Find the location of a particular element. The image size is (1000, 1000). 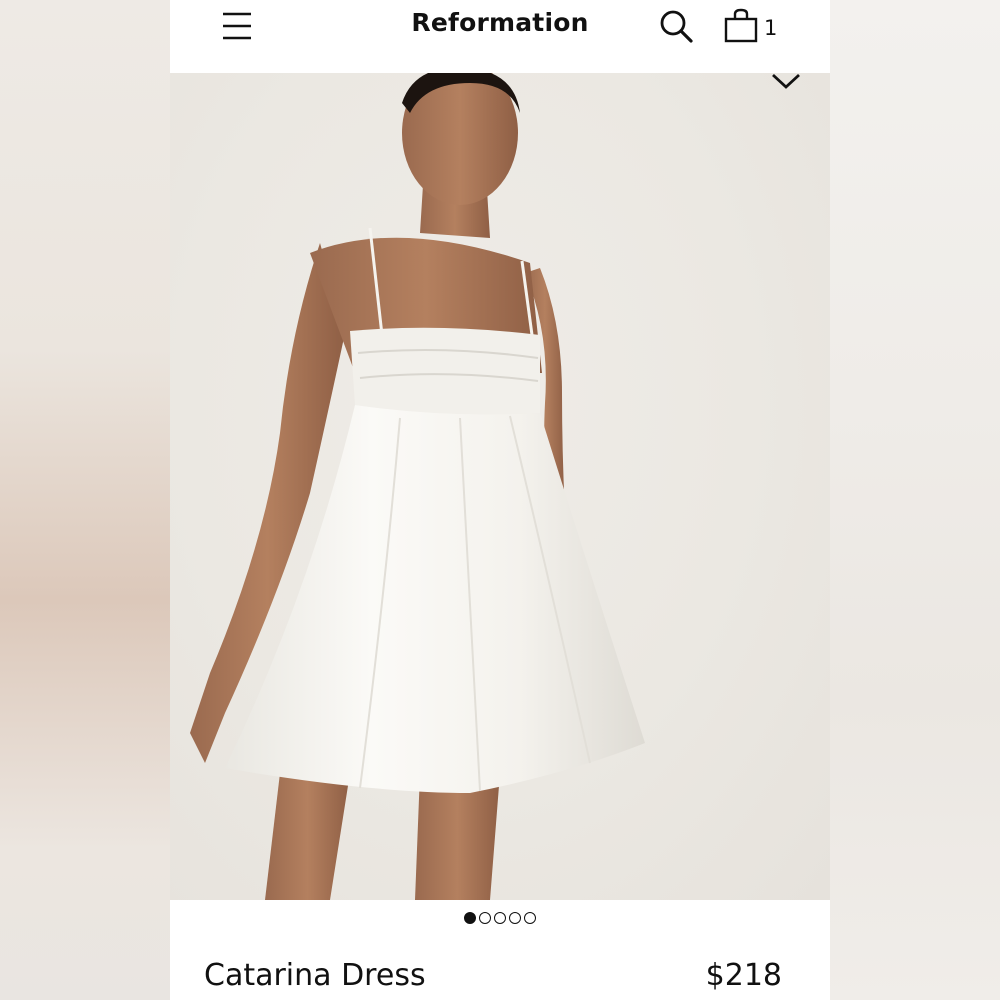

image-pagination is located at coordinates (500, 921).